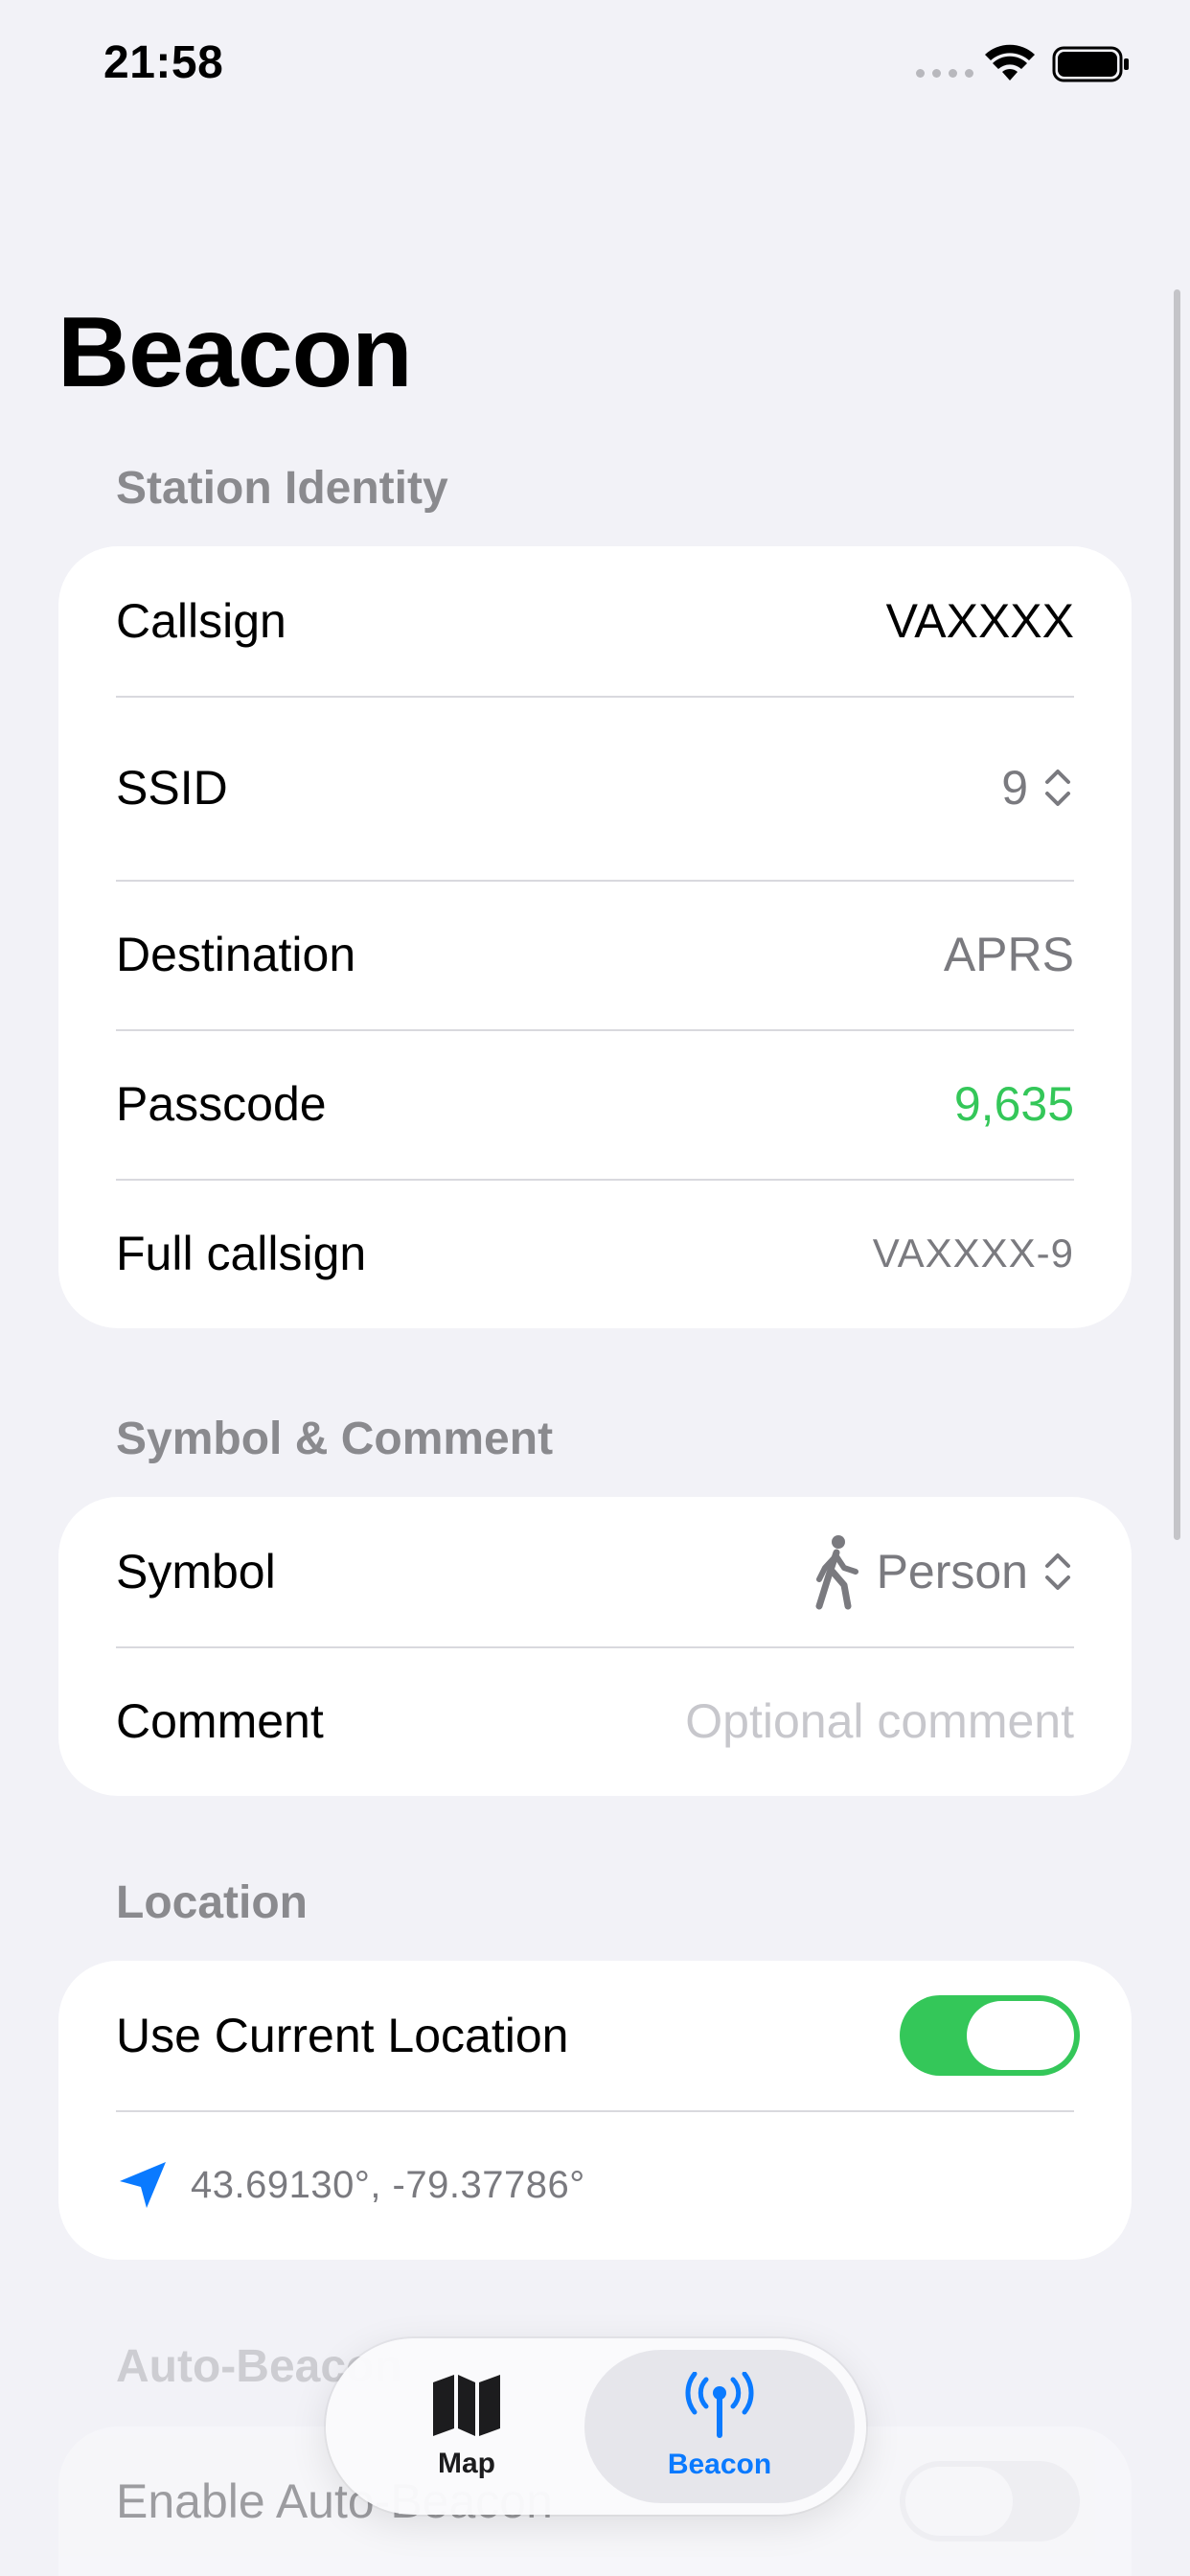 This screenshot has height=2576, width=1190. What do you see at coordinates (945, 73) in the screenshot?
I see `cellular-signal-icon` at bounding box center [945, 73].